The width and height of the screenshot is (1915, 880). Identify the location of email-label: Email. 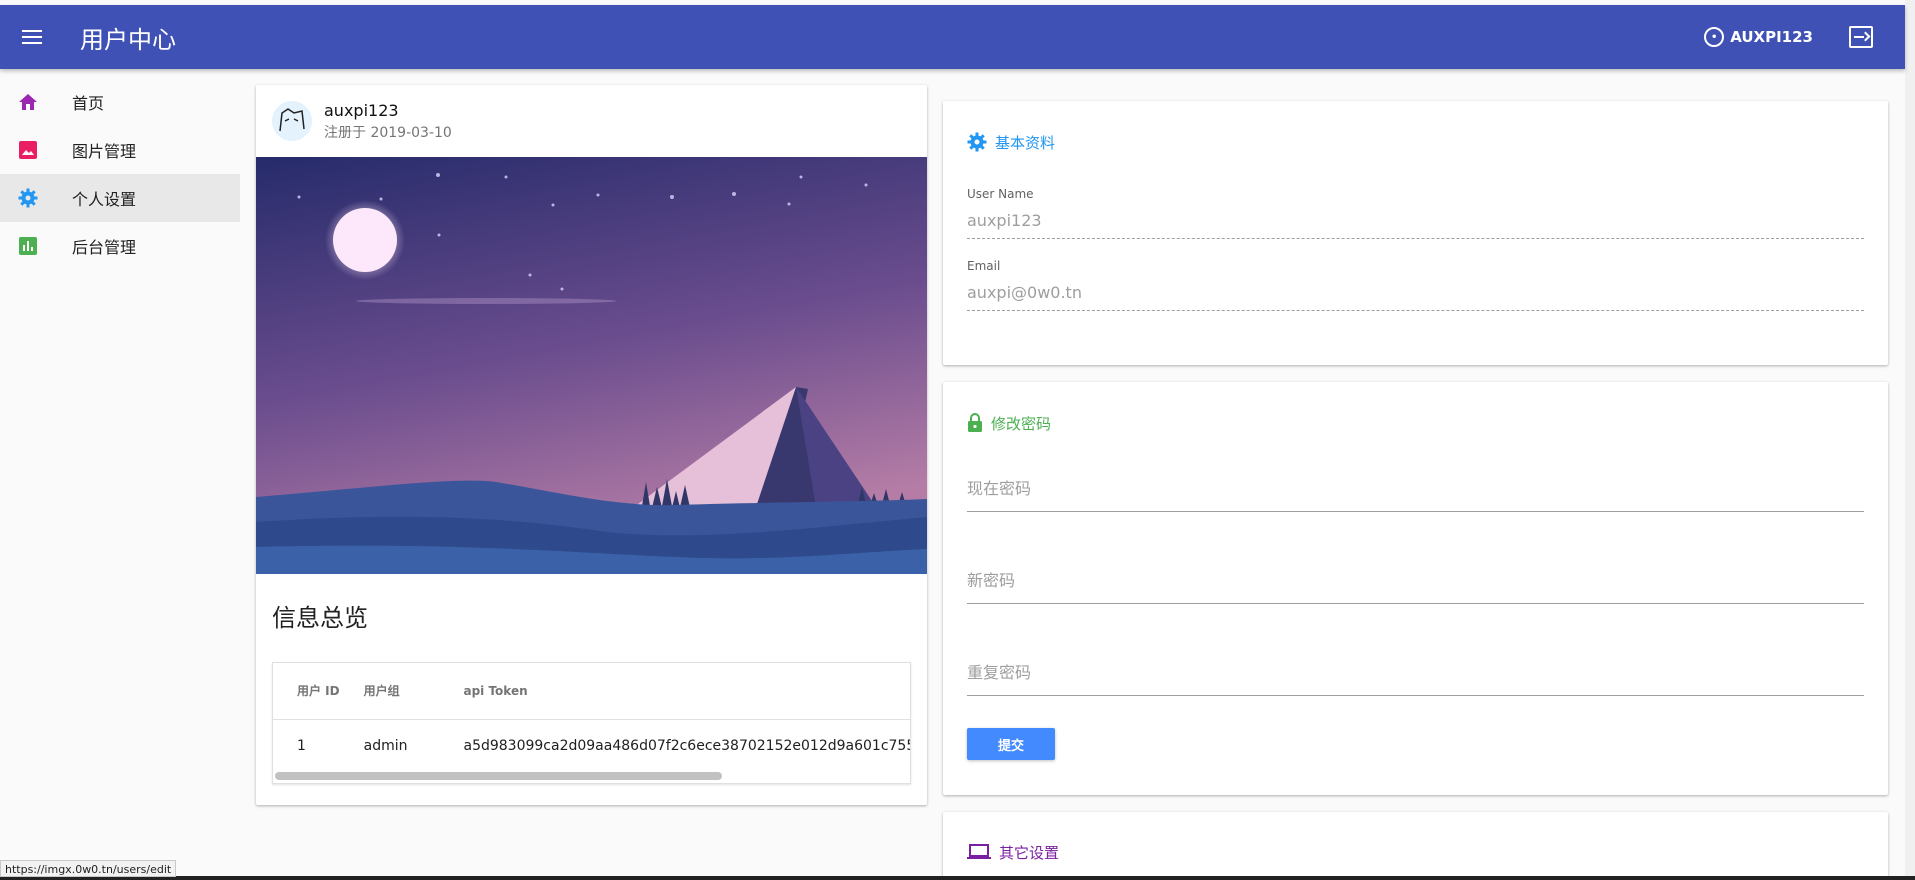
(984, 266).